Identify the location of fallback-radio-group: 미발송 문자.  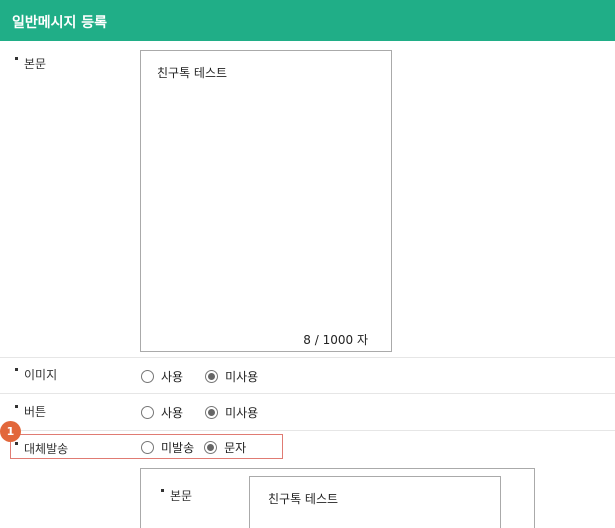
(204, 447).